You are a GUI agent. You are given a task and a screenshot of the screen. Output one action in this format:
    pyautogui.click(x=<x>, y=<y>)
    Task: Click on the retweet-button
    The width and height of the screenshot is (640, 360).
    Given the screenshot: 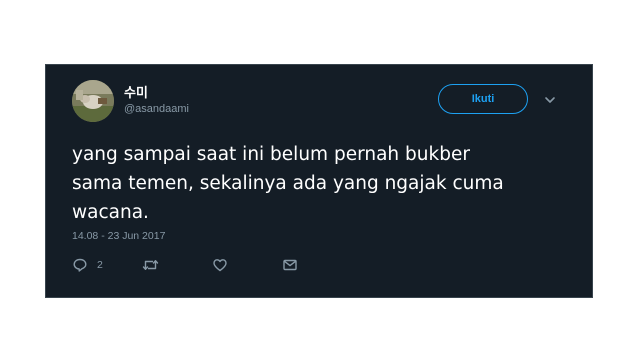 What is the action you would take?
    pyautogui.click(x=150, y=265)
    